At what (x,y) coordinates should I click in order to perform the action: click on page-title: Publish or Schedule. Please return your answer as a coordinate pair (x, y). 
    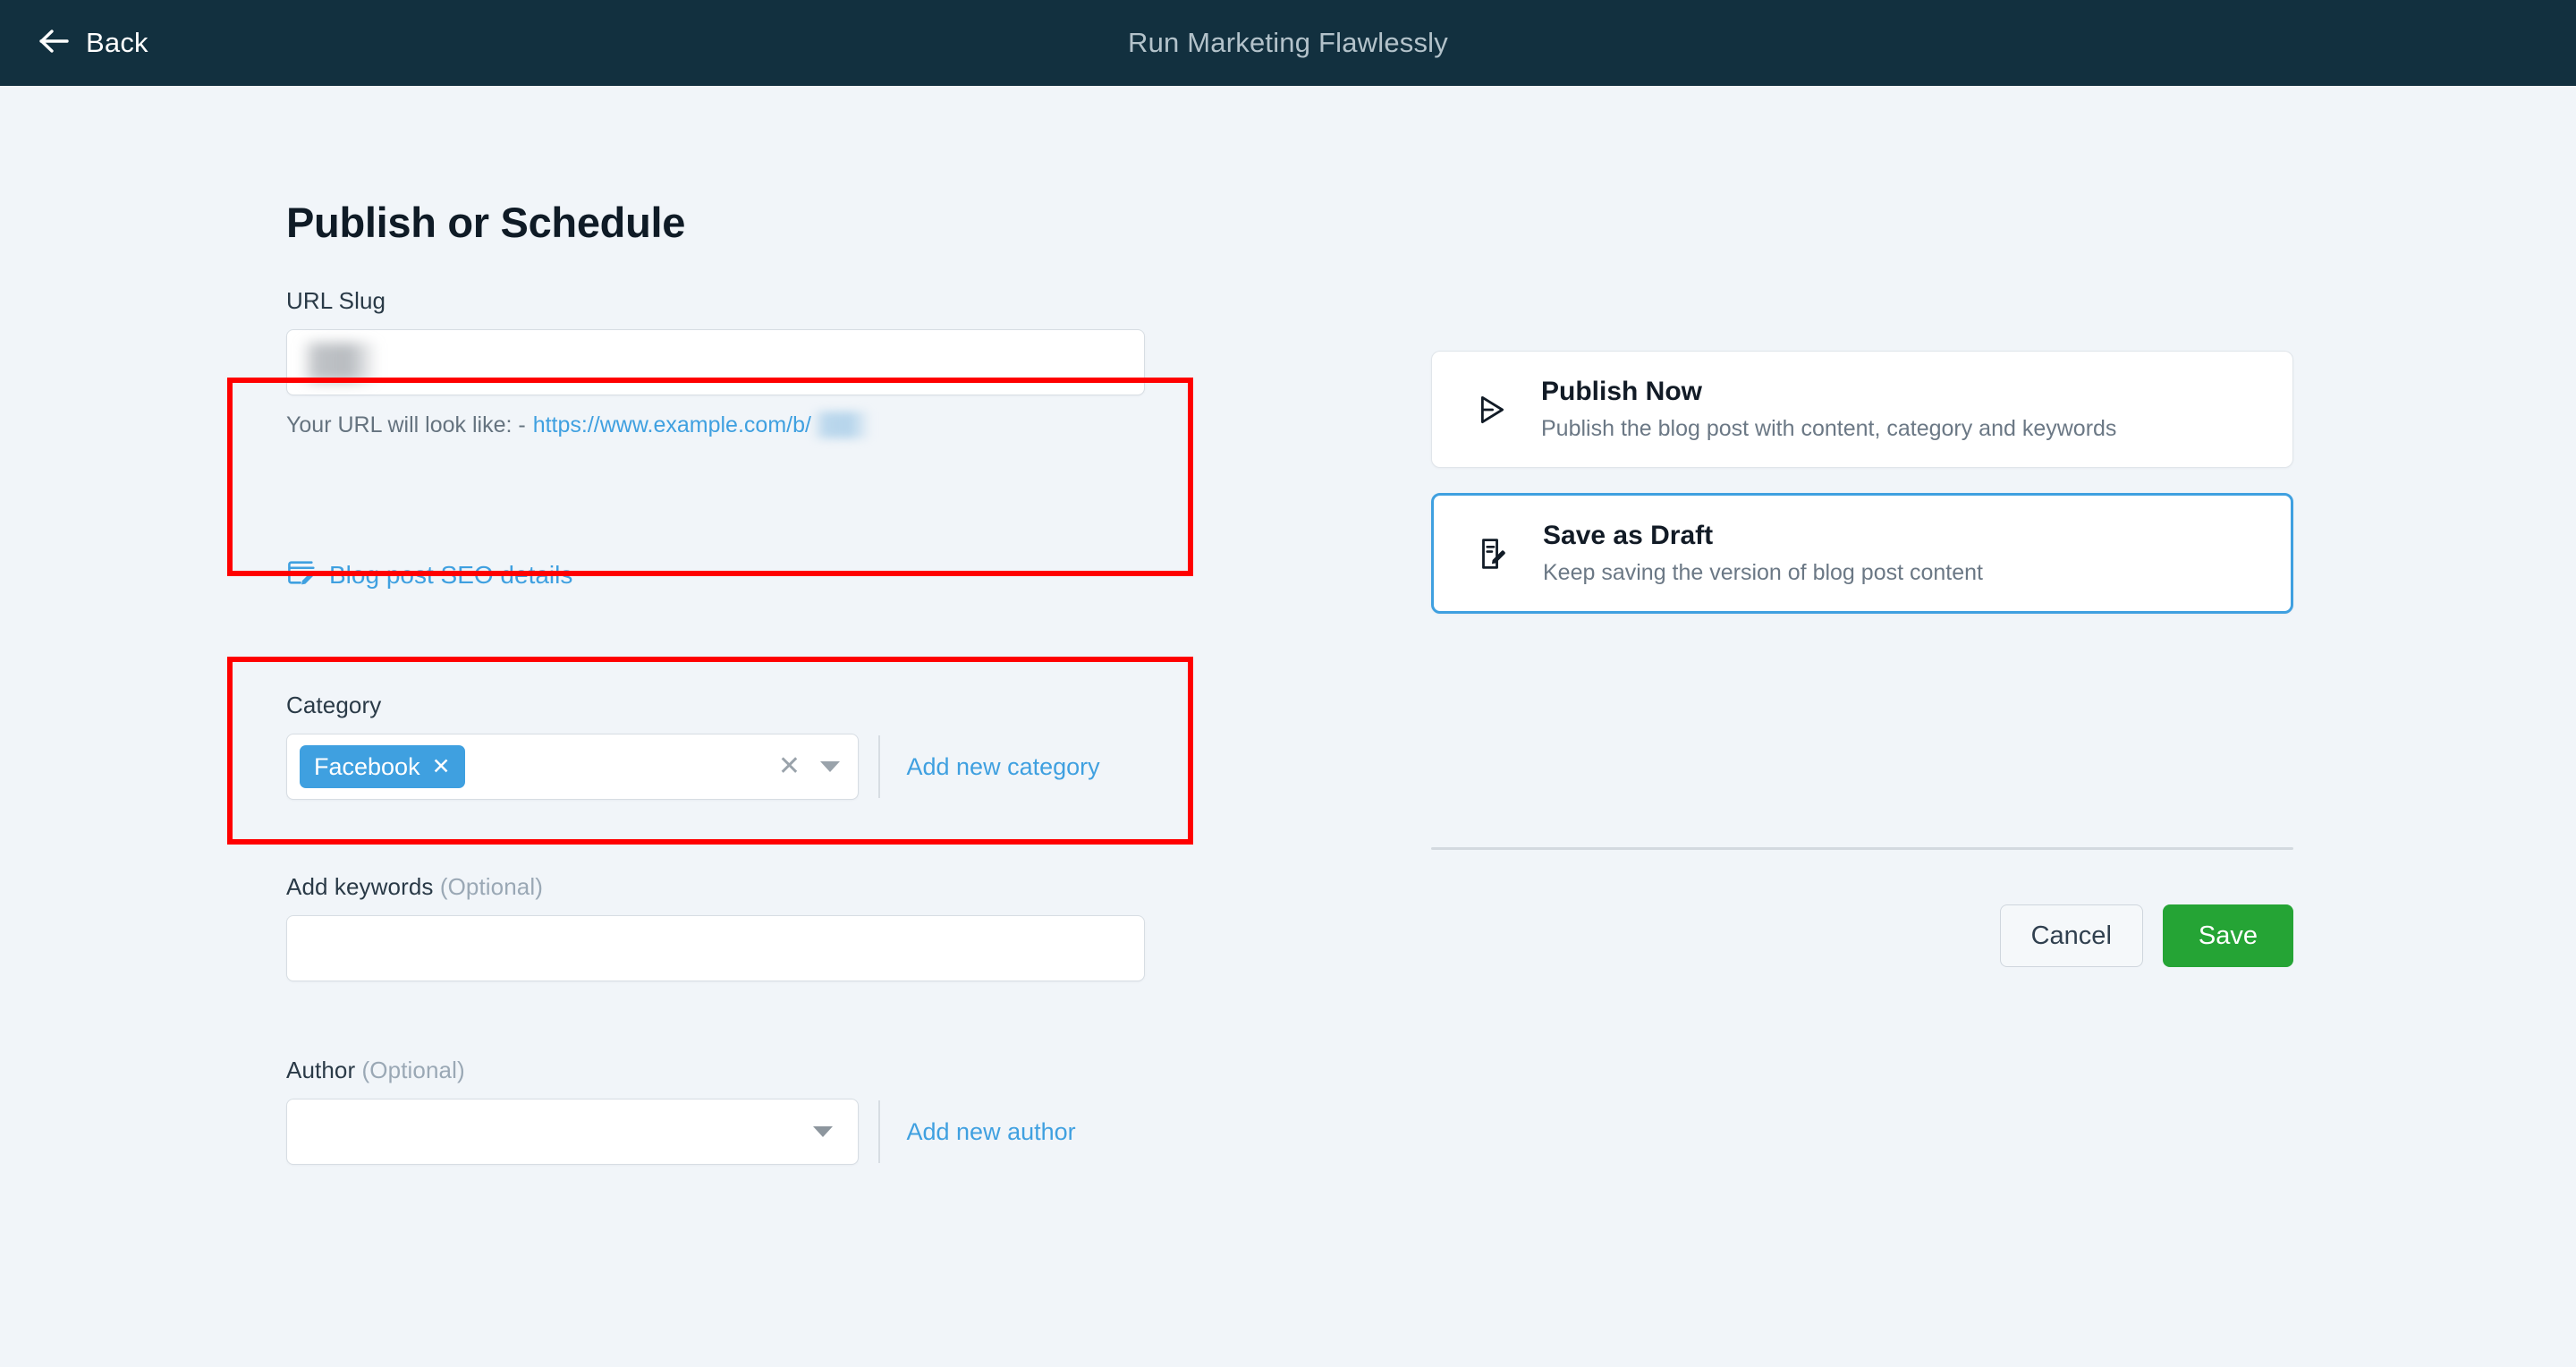
    Looking at the image, I should click on (486, 222).